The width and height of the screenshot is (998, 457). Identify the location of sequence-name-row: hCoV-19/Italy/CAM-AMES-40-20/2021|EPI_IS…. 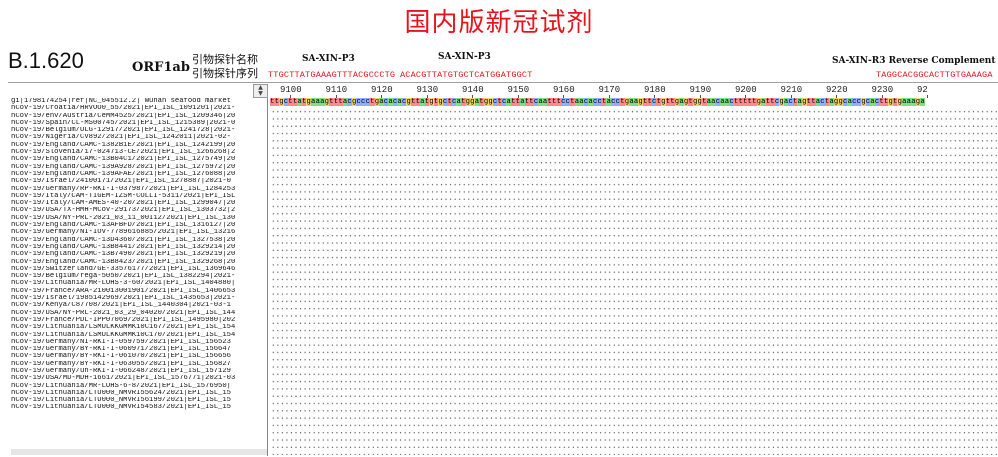
(139, 203).